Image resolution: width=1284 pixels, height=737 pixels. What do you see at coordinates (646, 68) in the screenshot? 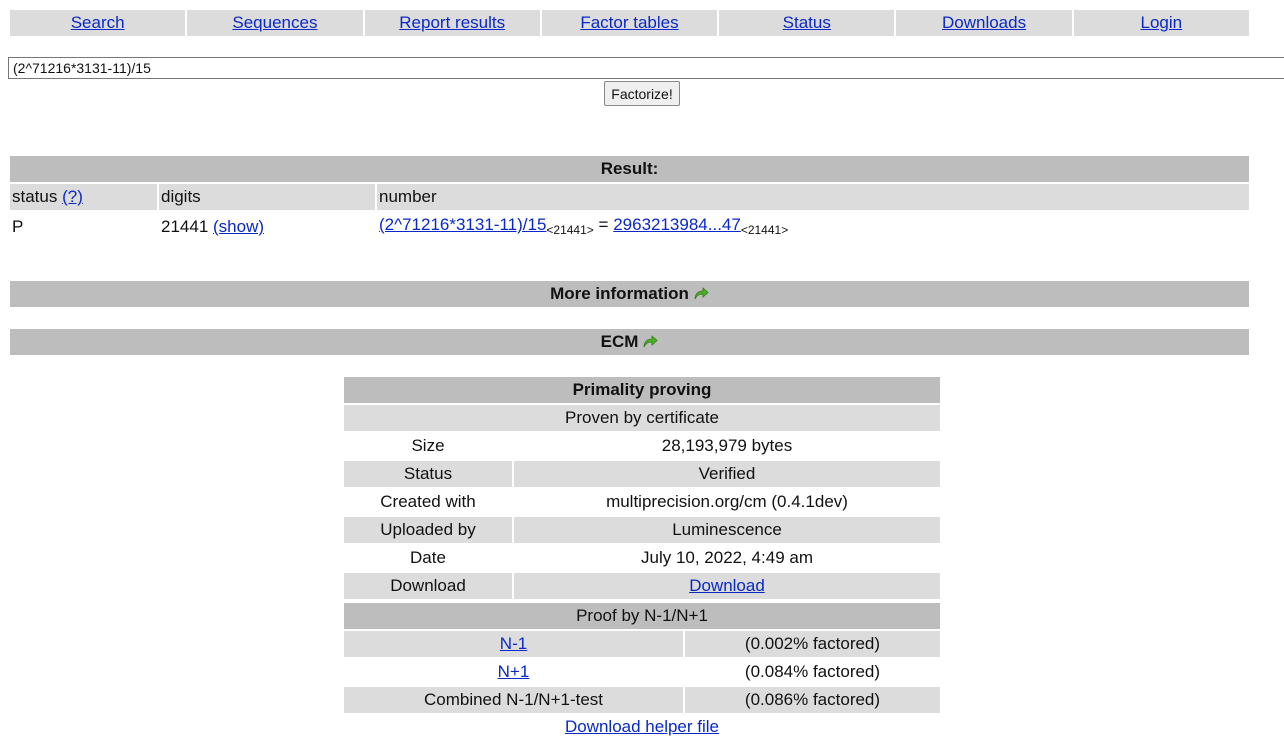
I see `query-input` at bounding box center [646, 68].